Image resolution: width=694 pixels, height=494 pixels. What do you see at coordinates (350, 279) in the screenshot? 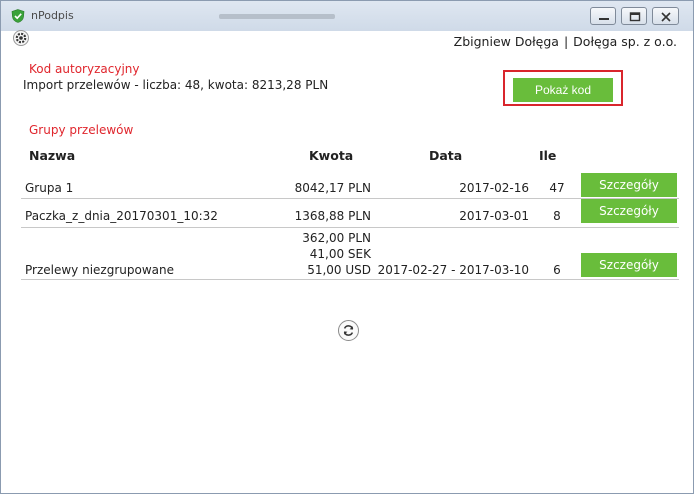
I see `row-divider` at bounding box center [350, 279].